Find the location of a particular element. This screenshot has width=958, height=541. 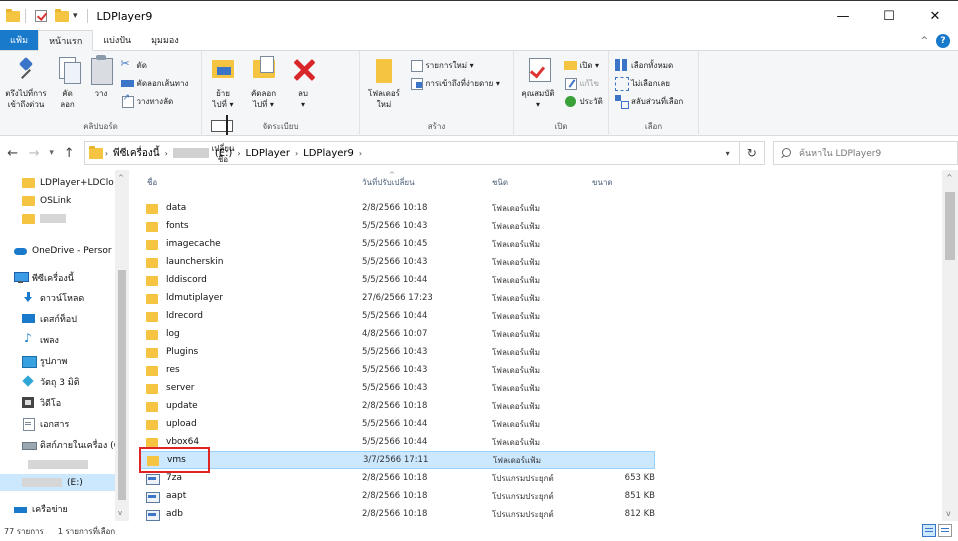

tab-home: หน้าแรก is located at coordinates (66, 40).